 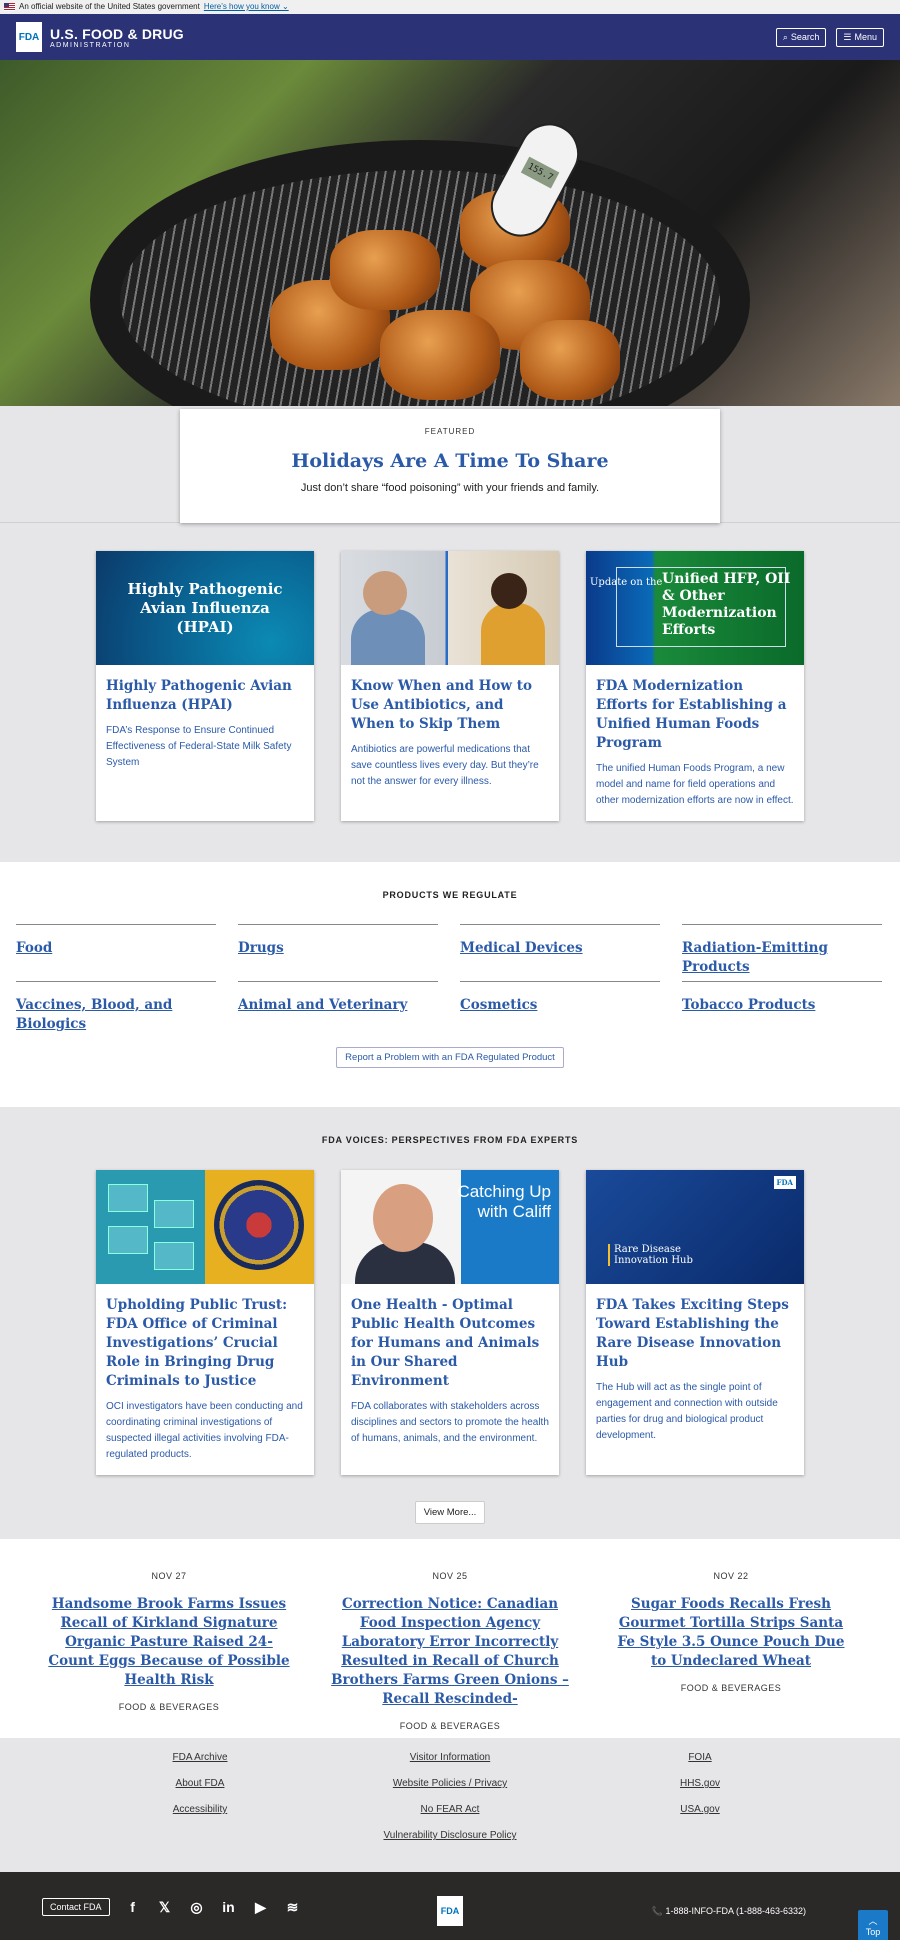 What do you see at coordinates (200, 1809) in the screenshot?
I see `footer-link-accessibility: Accessibility` at bounding box center [200, 1809].